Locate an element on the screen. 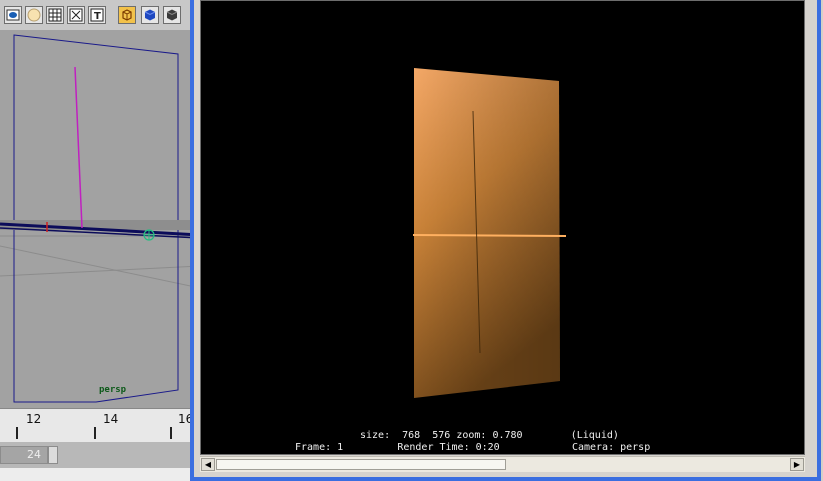  range-slider: 24 is located at coordinates (100, 455).